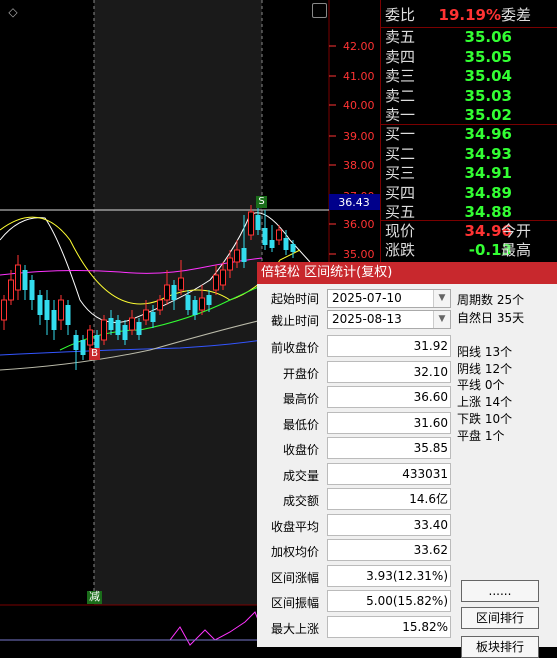  Describe the element at coordinates (261, 202) in the screenshot. I see `sell-marker: S` at that location.